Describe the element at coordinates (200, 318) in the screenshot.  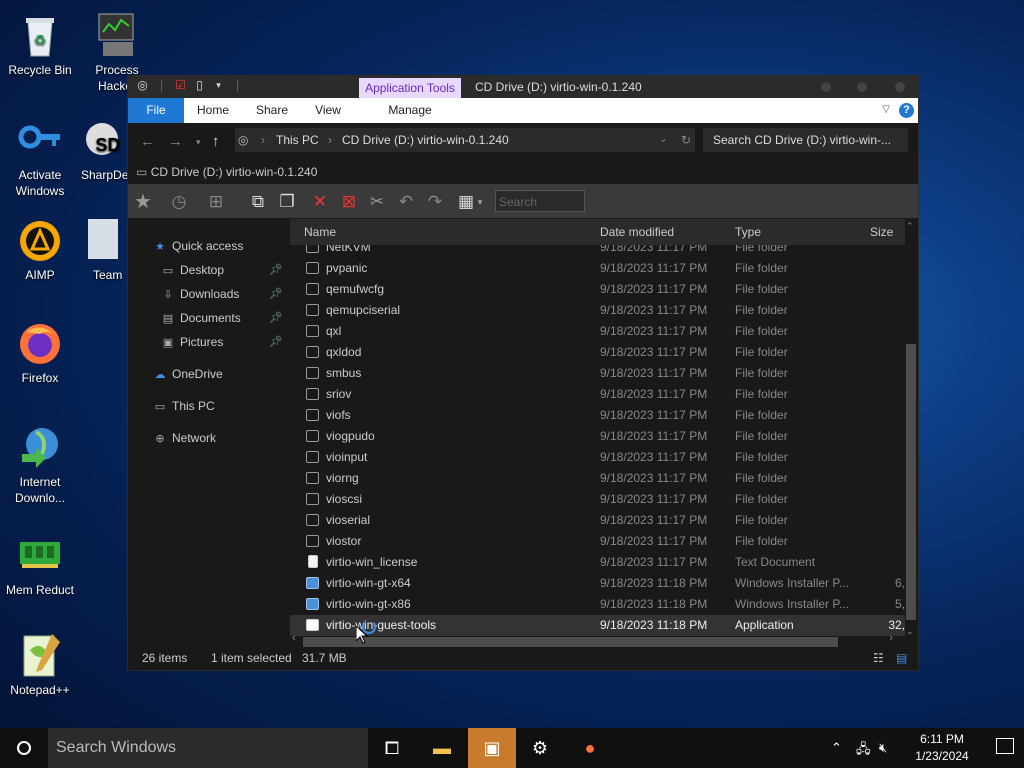
I see `nav-documents: ▤ Documents` at that location.